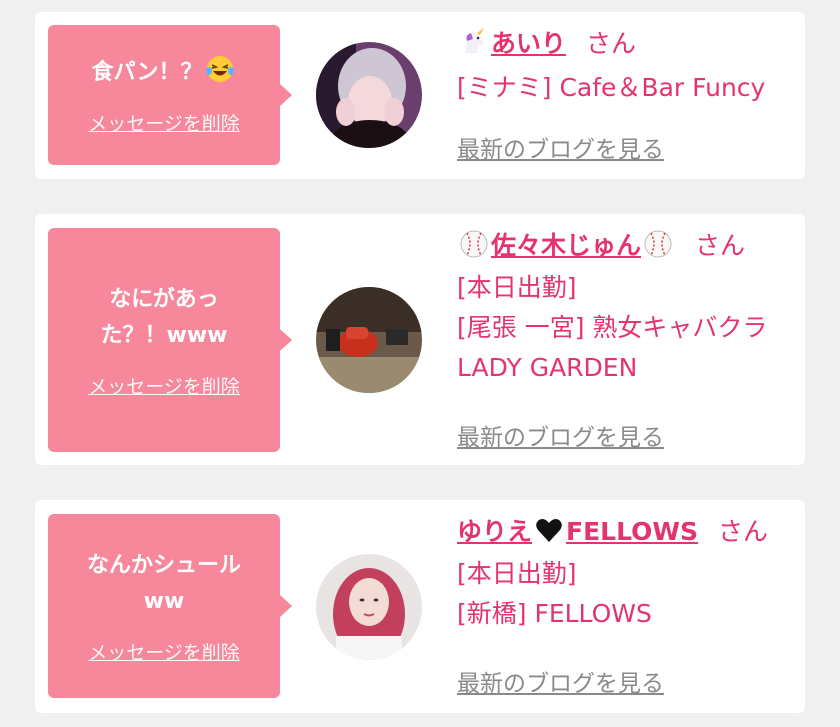 The image size is (840, 727). Describe the element at coordinates (554, 613) in the screenshot. I see `shop-line: [新橋] FELLOWS` at that location.